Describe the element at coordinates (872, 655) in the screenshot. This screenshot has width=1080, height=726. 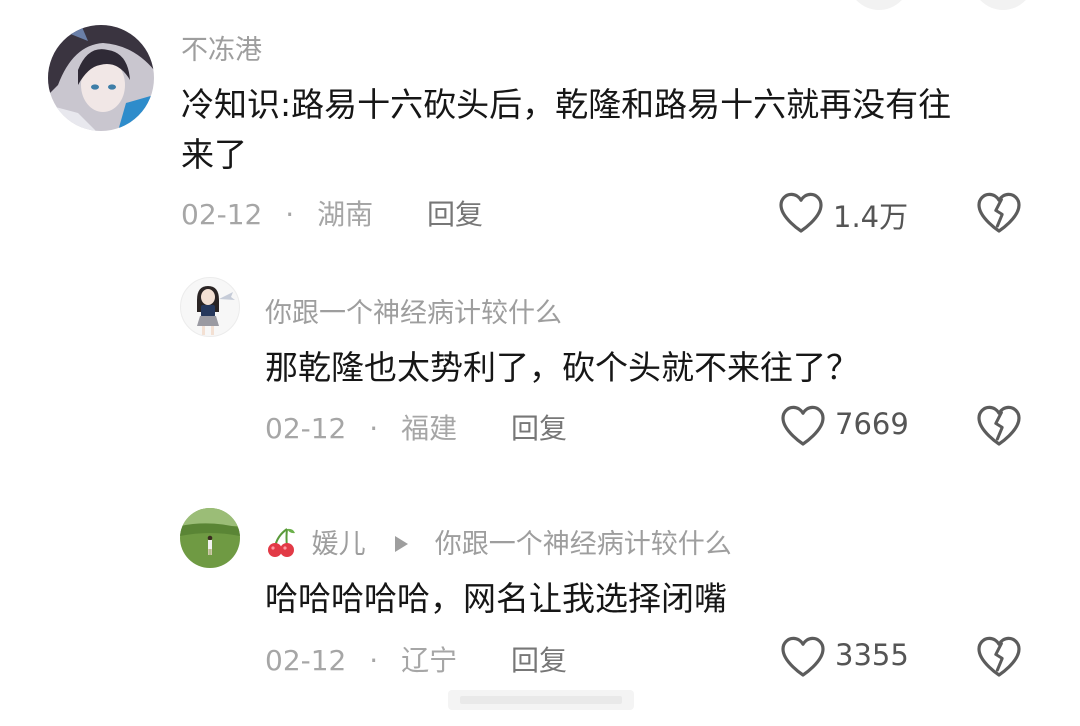
I see `like-count: 3355` at that location.